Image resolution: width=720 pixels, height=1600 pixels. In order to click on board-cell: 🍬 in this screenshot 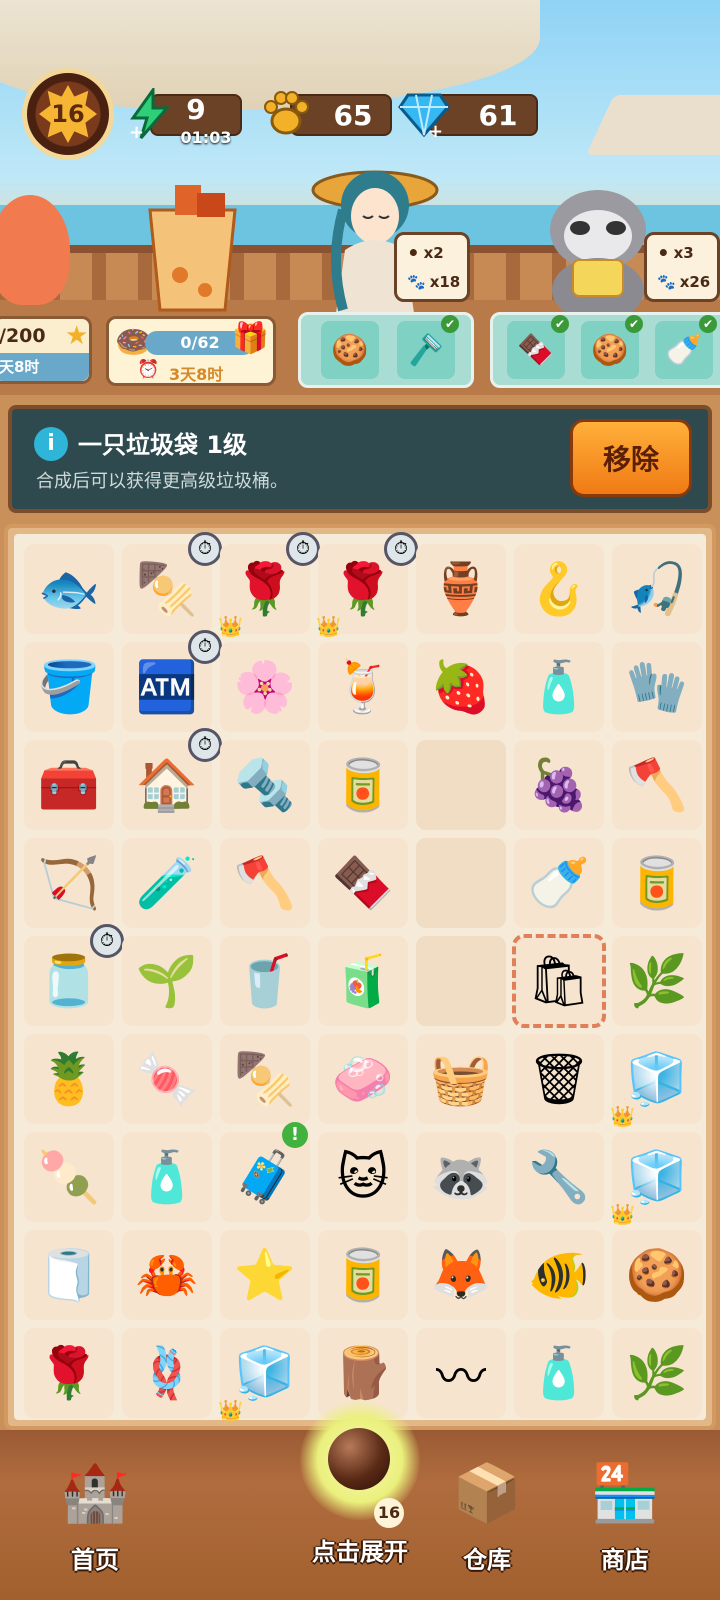, I will do `click(167, 1079)`.